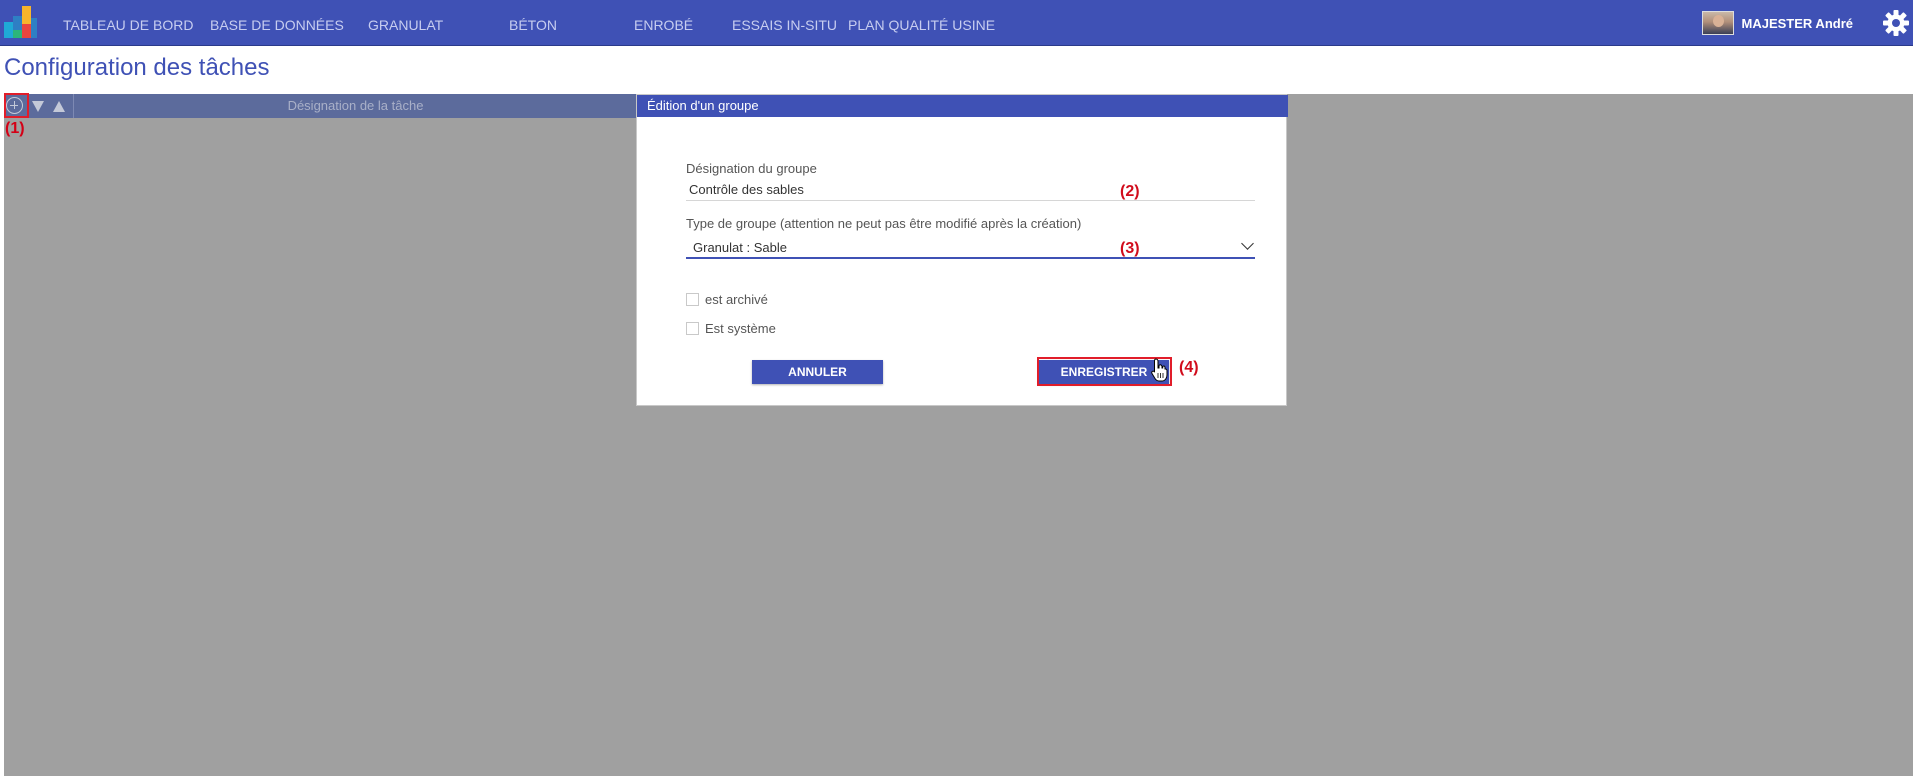 The image size is (1913, 776). Describe the element at coordinates (277, 23) in the screenshot. I see `nav-base-de-donnees: BASE DE DONNÉES` at that location.